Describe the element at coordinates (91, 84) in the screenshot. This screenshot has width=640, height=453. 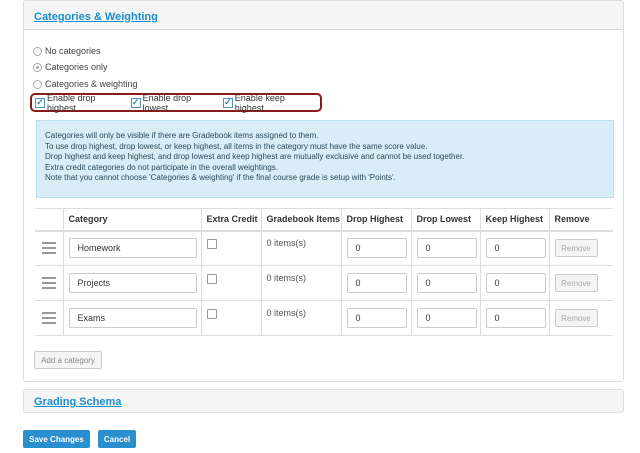
I see `radio-label: Categories & weighting` at that location.